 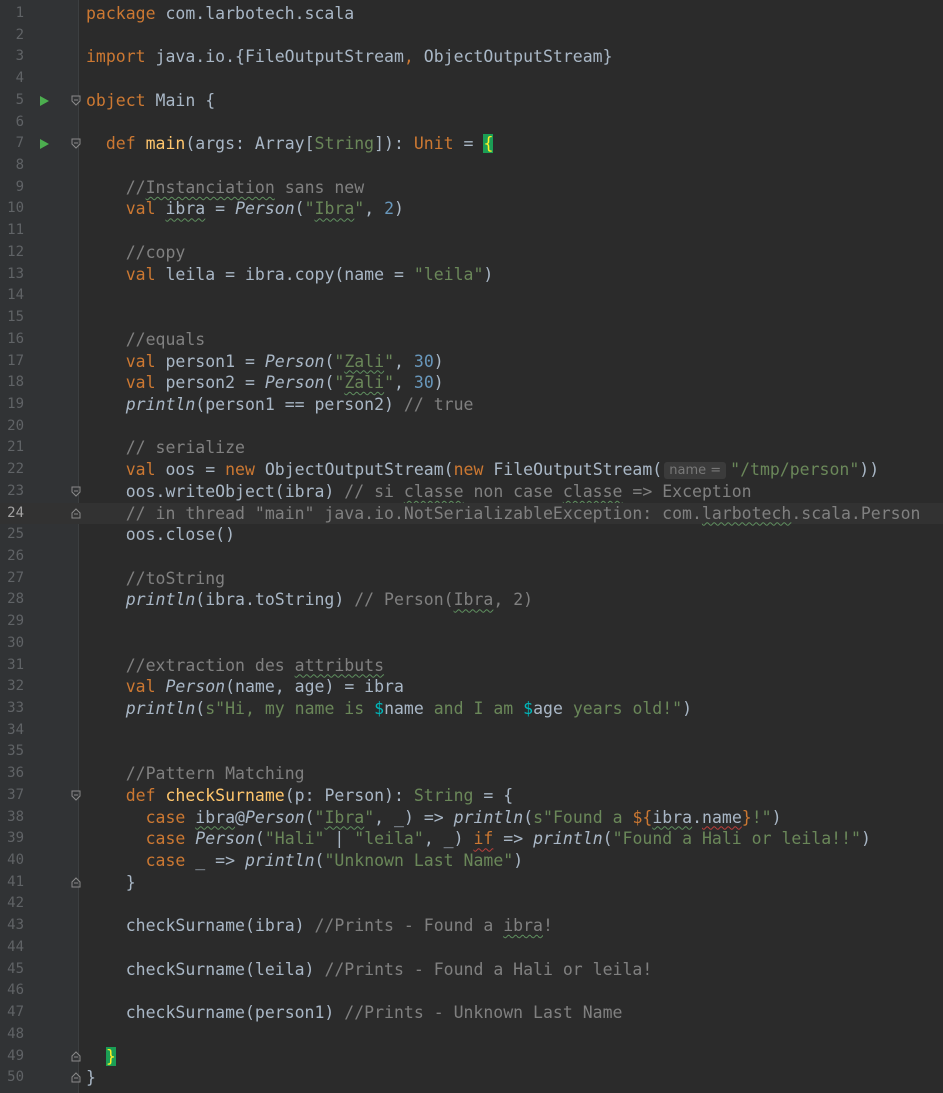 I want to click on code-text: // serialize, so click(x=165, y=448).